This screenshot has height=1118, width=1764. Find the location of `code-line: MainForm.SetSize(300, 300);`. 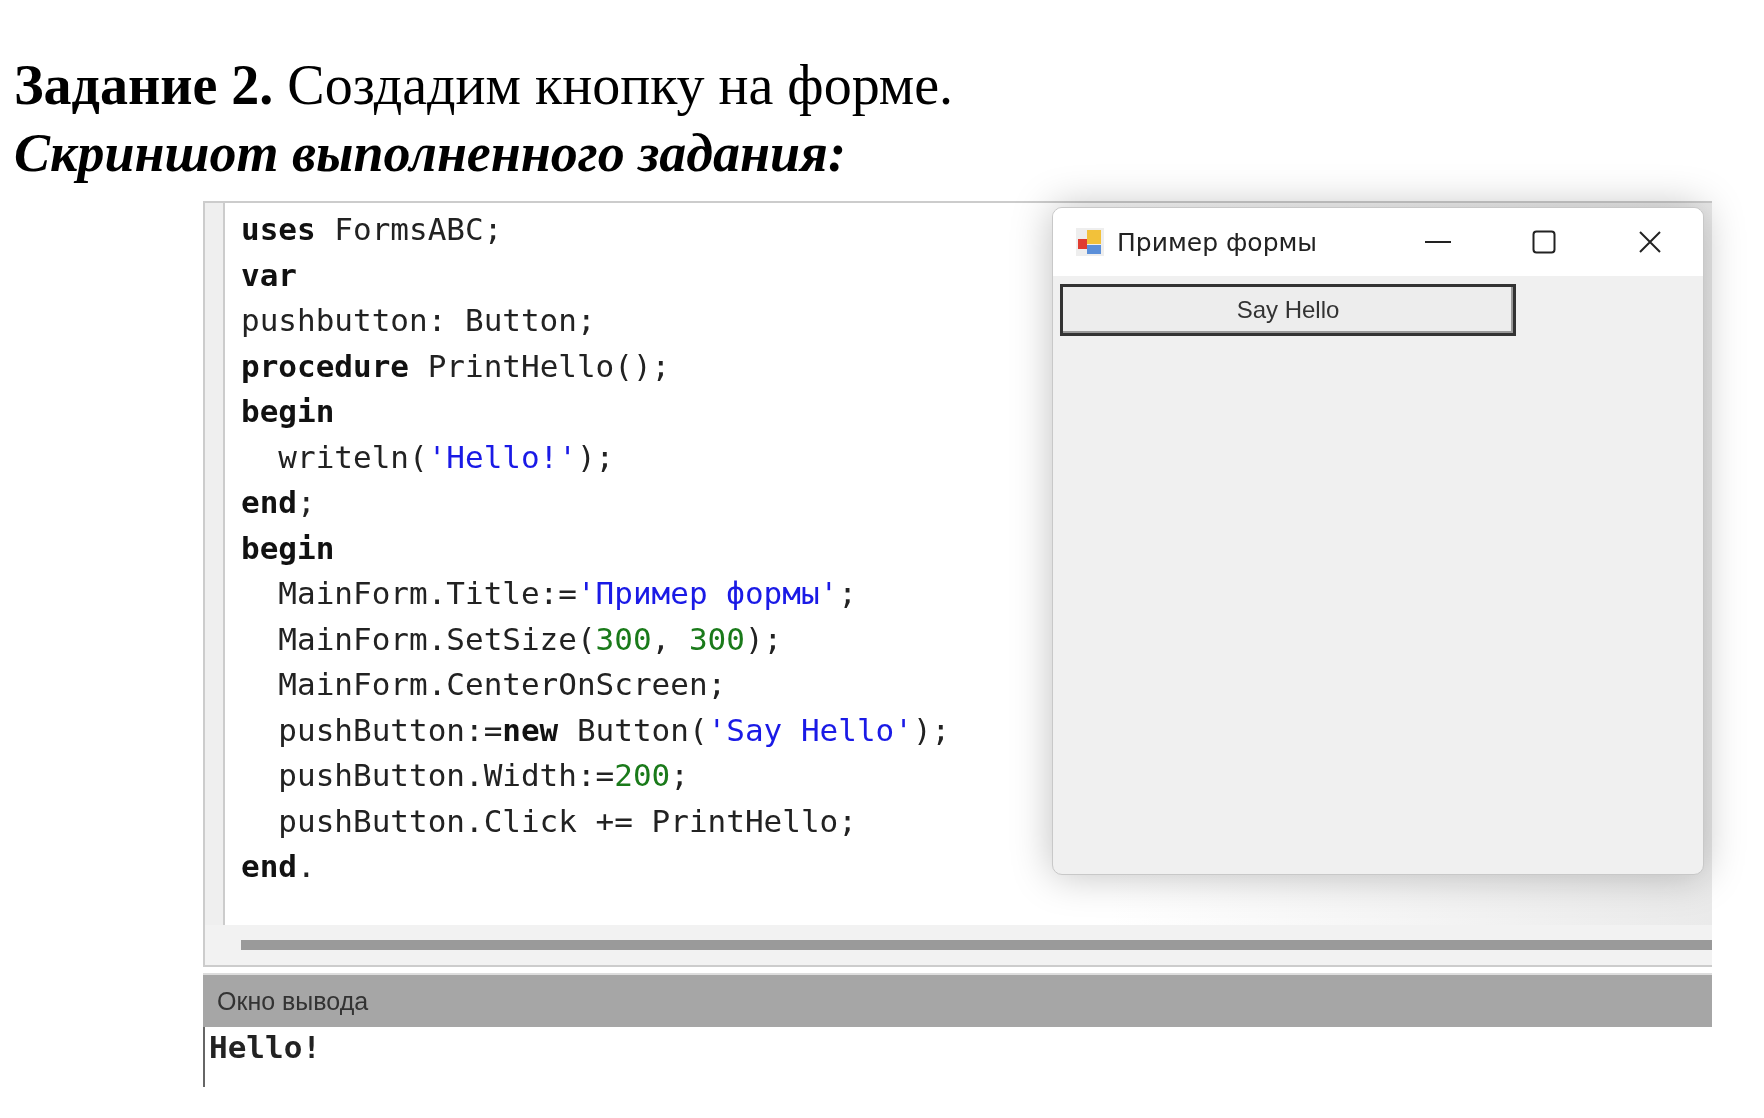

code-line: MainForm.SetSize(300, 300); is located at coordinates (530, 639).